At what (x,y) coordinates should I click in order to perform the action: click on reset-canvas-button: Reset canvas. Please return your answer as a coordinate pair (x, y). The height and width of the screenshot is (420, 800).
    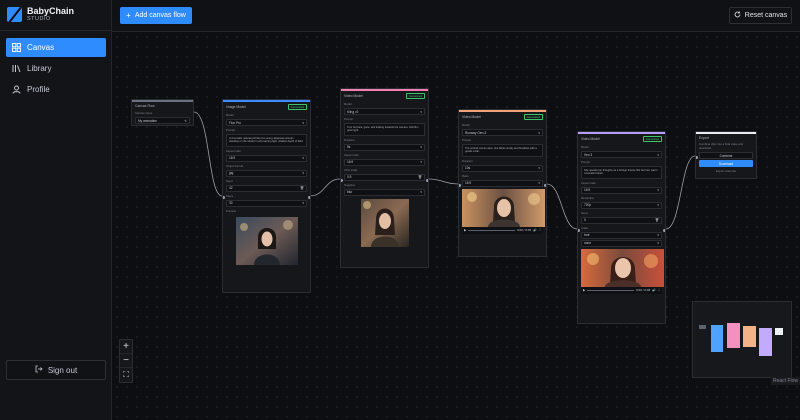
    Looking at the image, I should click on (760, 15).